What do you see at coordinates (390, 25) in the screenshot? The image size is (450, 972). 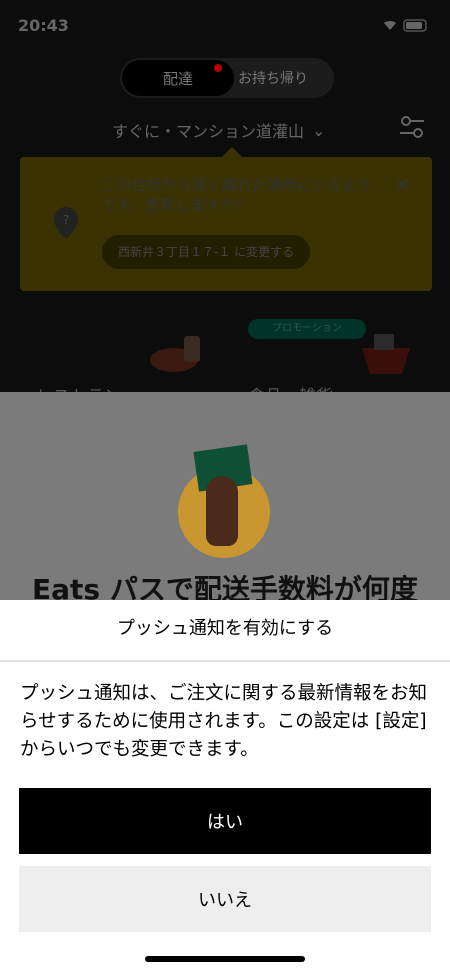 I see `wifi-icon` at bounding box center [390, 25].